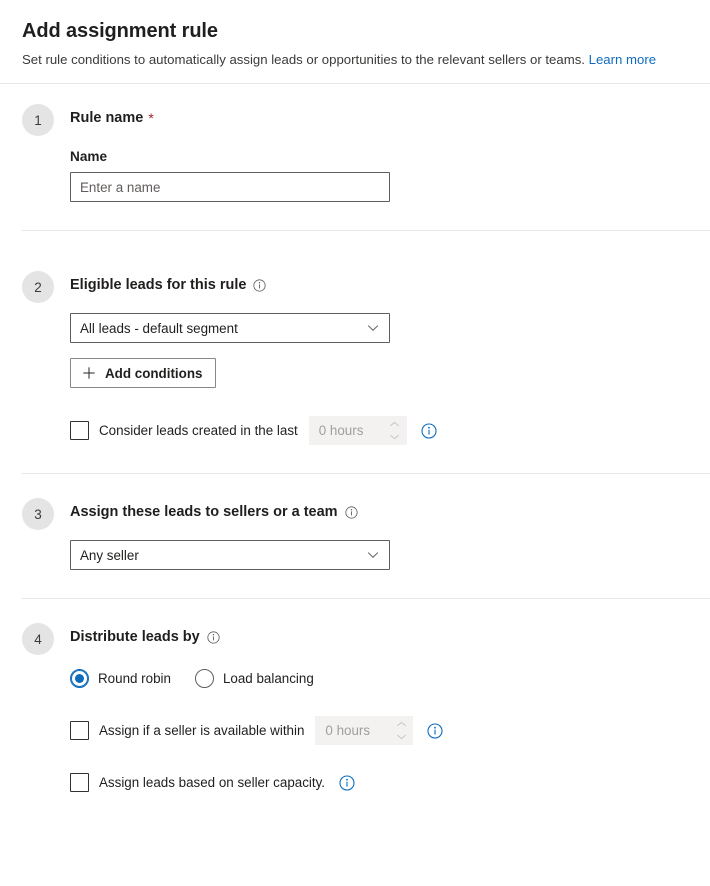 The image size is (710, 886). What do you see at coordinates (89, 373) in the screenshot?
I see `plus-icon` at bounding box center [89, 373].